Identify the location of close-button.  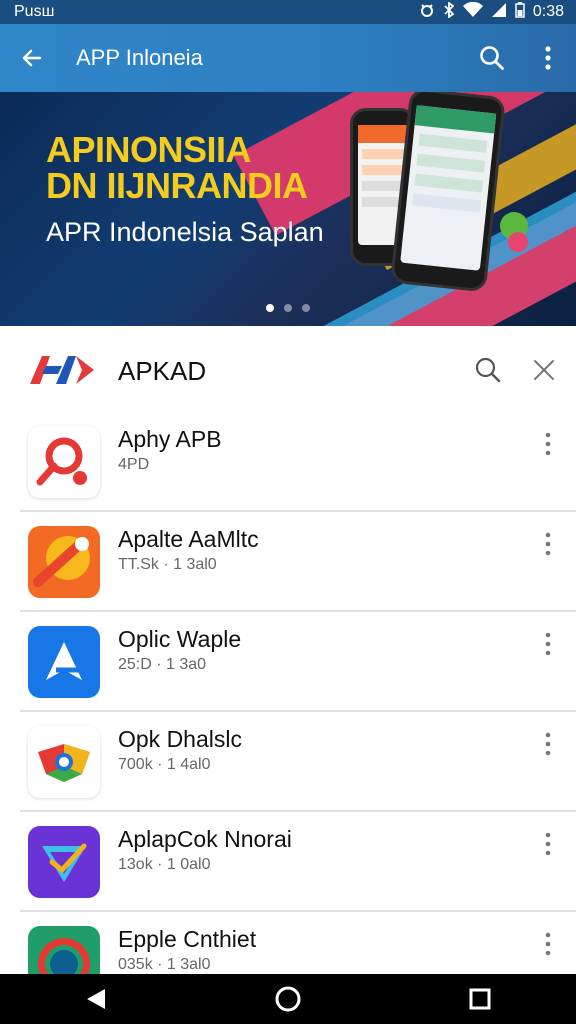
(544, 370).